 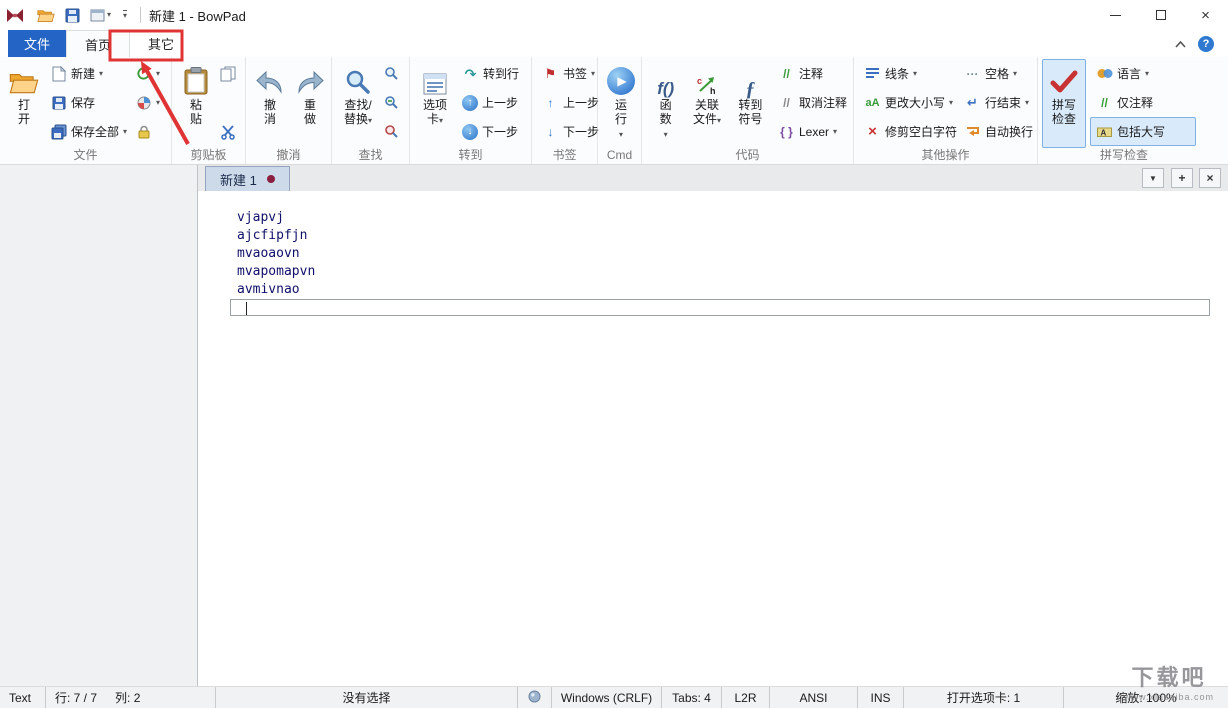 What do you see at coordinates (665, 103) in the screenshot?
I see `function-button: f() 函数▾` at bounding box center [665, 103].